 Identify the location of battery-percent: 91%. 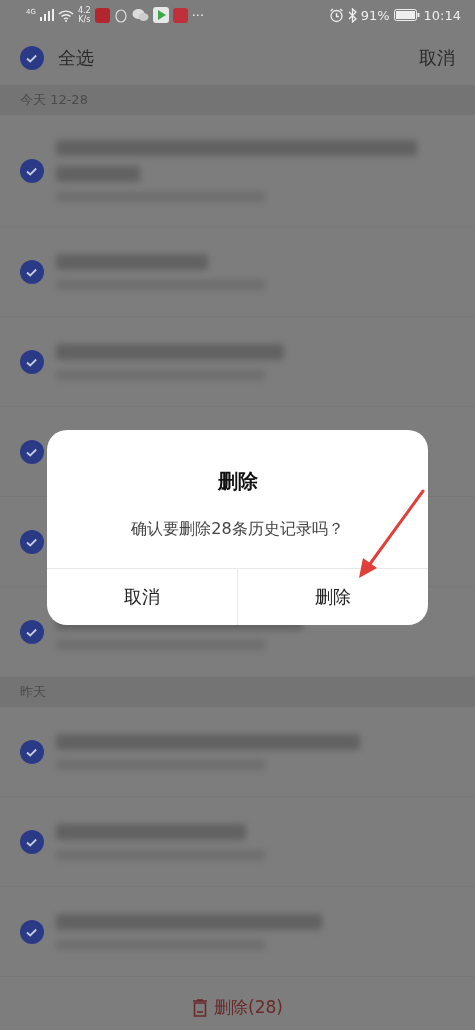
(375, 15).